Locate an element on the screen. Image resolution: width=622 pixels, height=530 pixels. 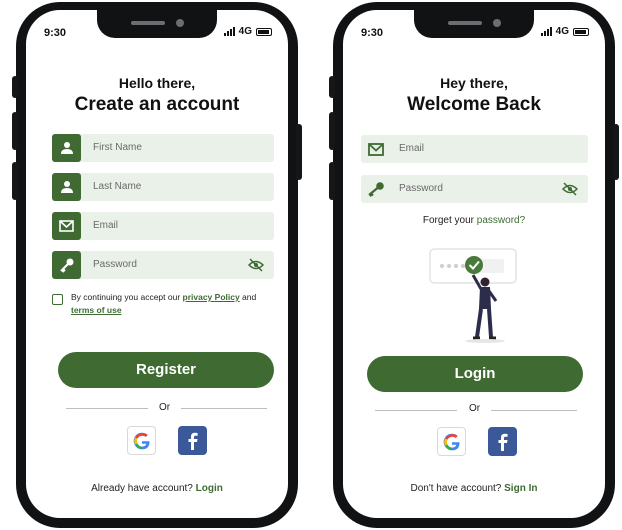
forgot-password: Forget your password? is located at coordinates (474, 220).